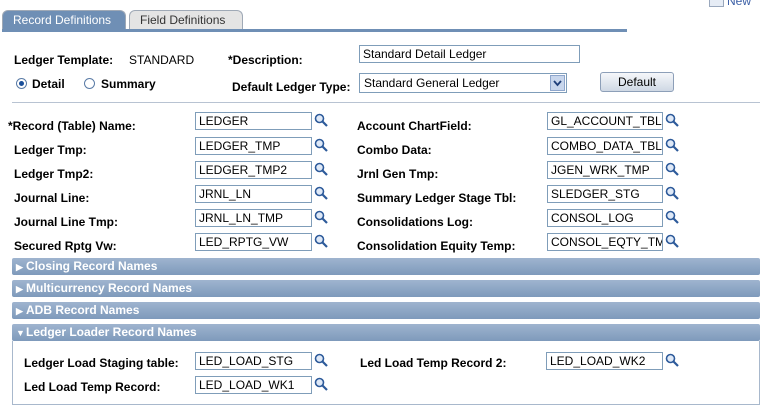  I want to click on ledger-tmp-input: LEDGER_TMP, so click(253, 146).